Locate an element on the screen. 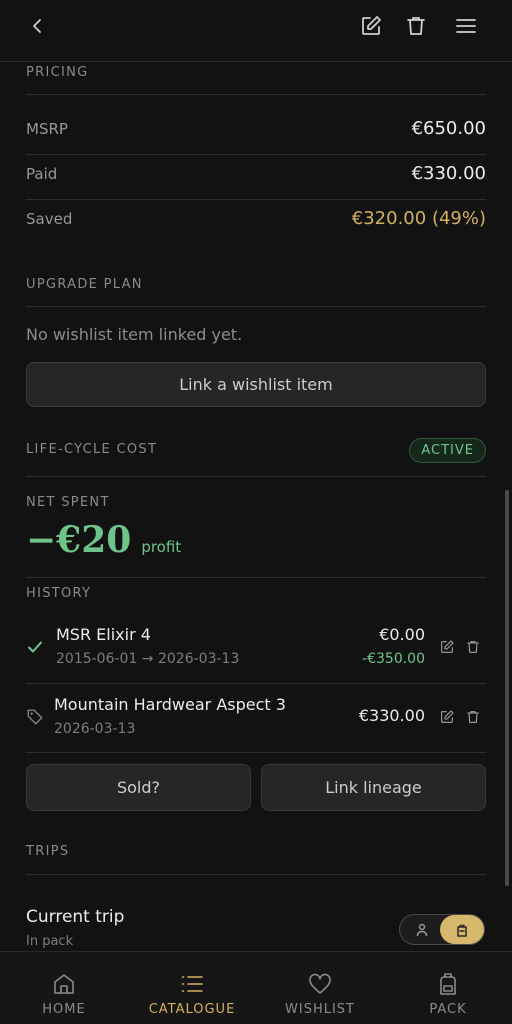 The width and height of the screenshot is (512, 1024). pricing-row-paid: Paid €330.00 is located at coordinates (256, 173).